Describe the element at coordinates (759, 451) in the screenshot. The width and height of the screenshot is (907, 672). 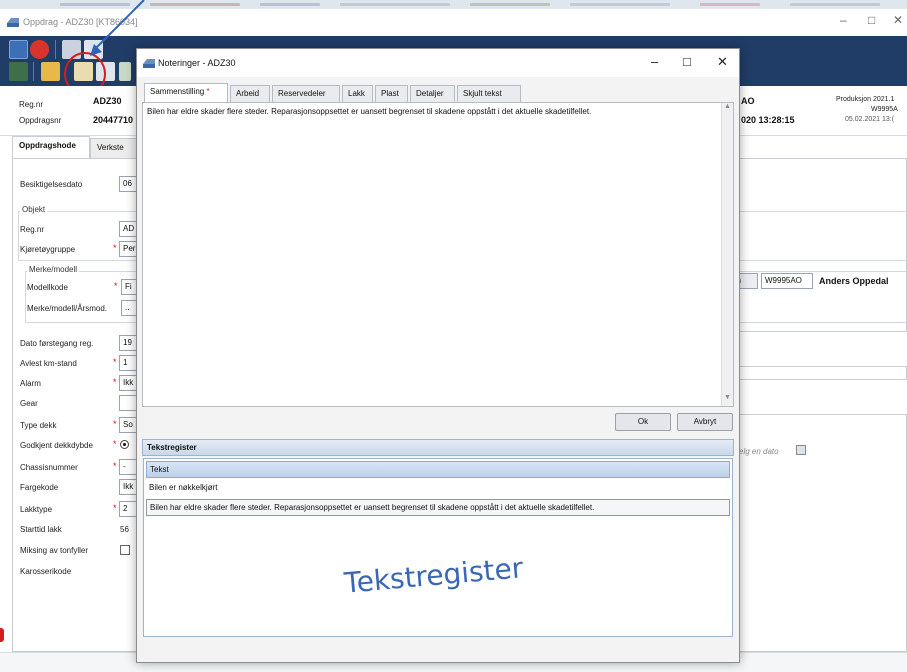
I see `date-placeholder: elg en dato` at that location.